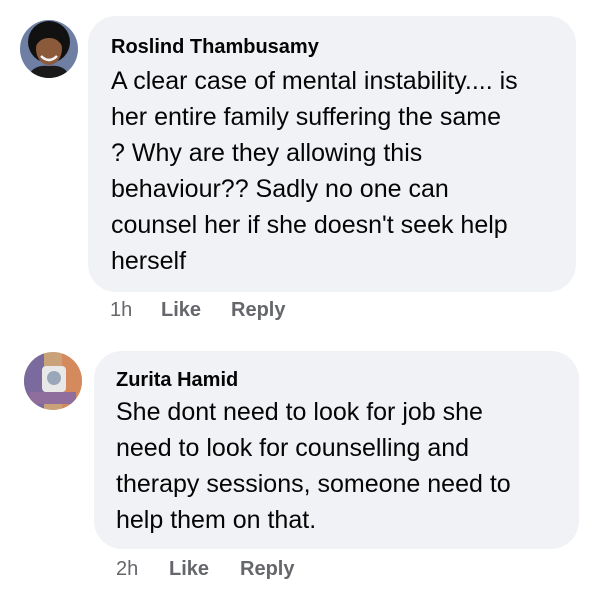  I want to click on comment-author: Zurita Hamid, so click(177, 380).